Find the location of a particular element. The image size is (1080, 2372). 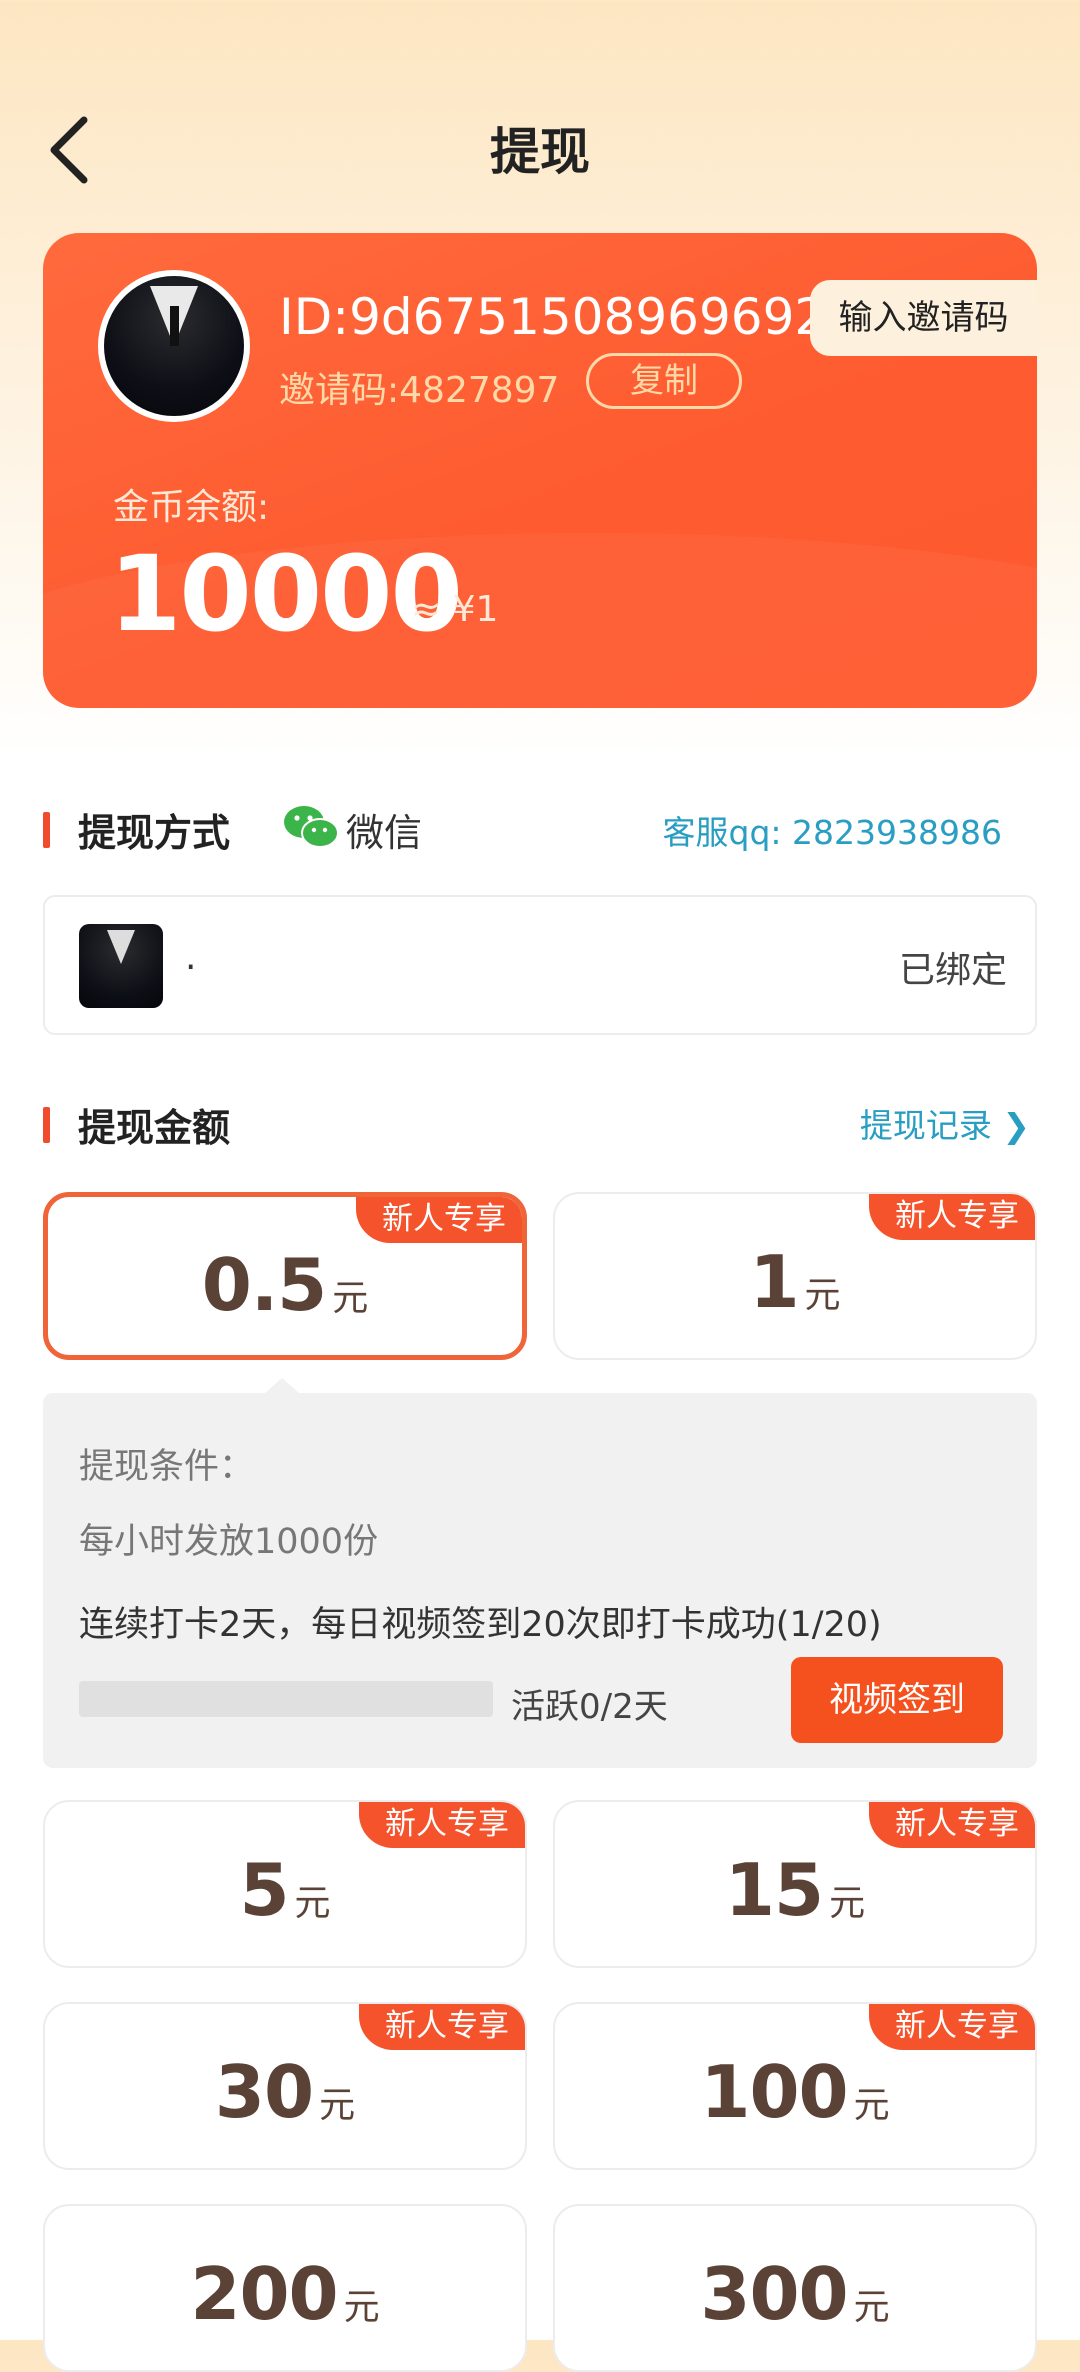

amount-value: 200 元 is located at coordinates (285, 2294).